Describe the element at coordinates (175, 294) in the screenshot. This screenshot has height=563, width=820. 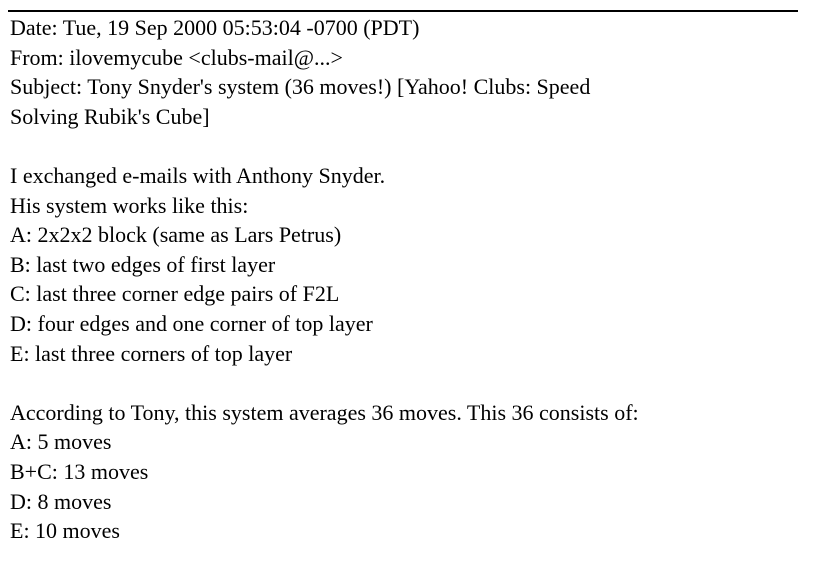
I see `step-line-c: C: last three corner edge pairs of F2L` at that location.